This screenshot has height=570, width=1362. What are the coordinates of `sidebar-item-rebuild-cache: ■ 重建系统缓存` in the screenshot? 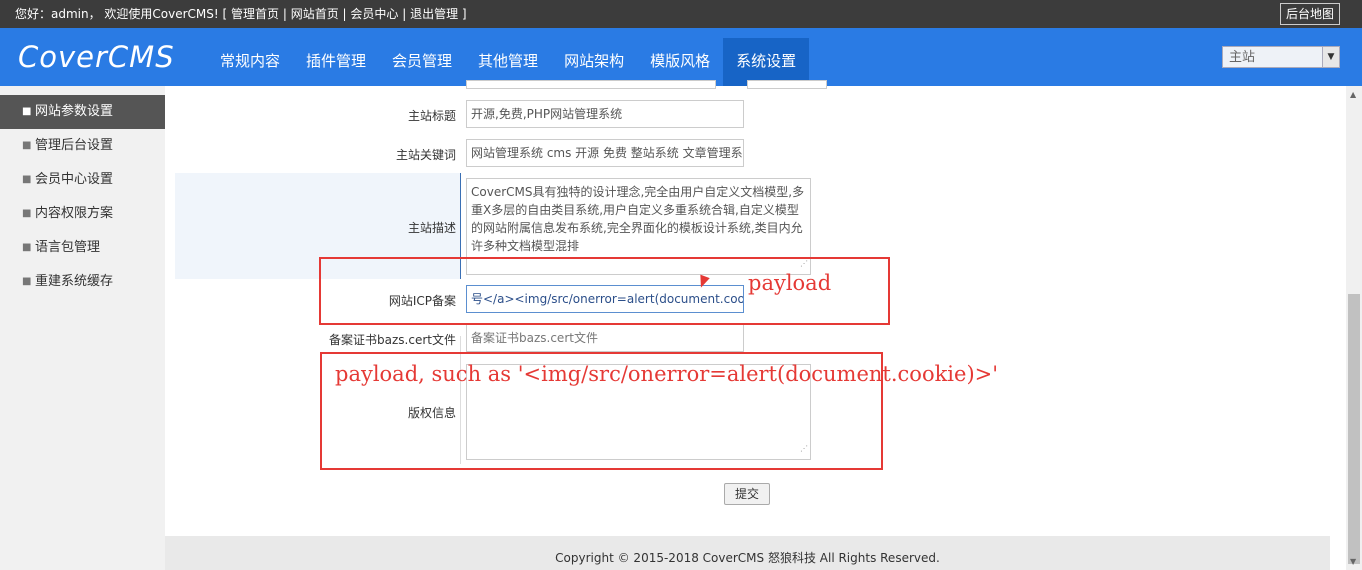 It's located at (82, 282).